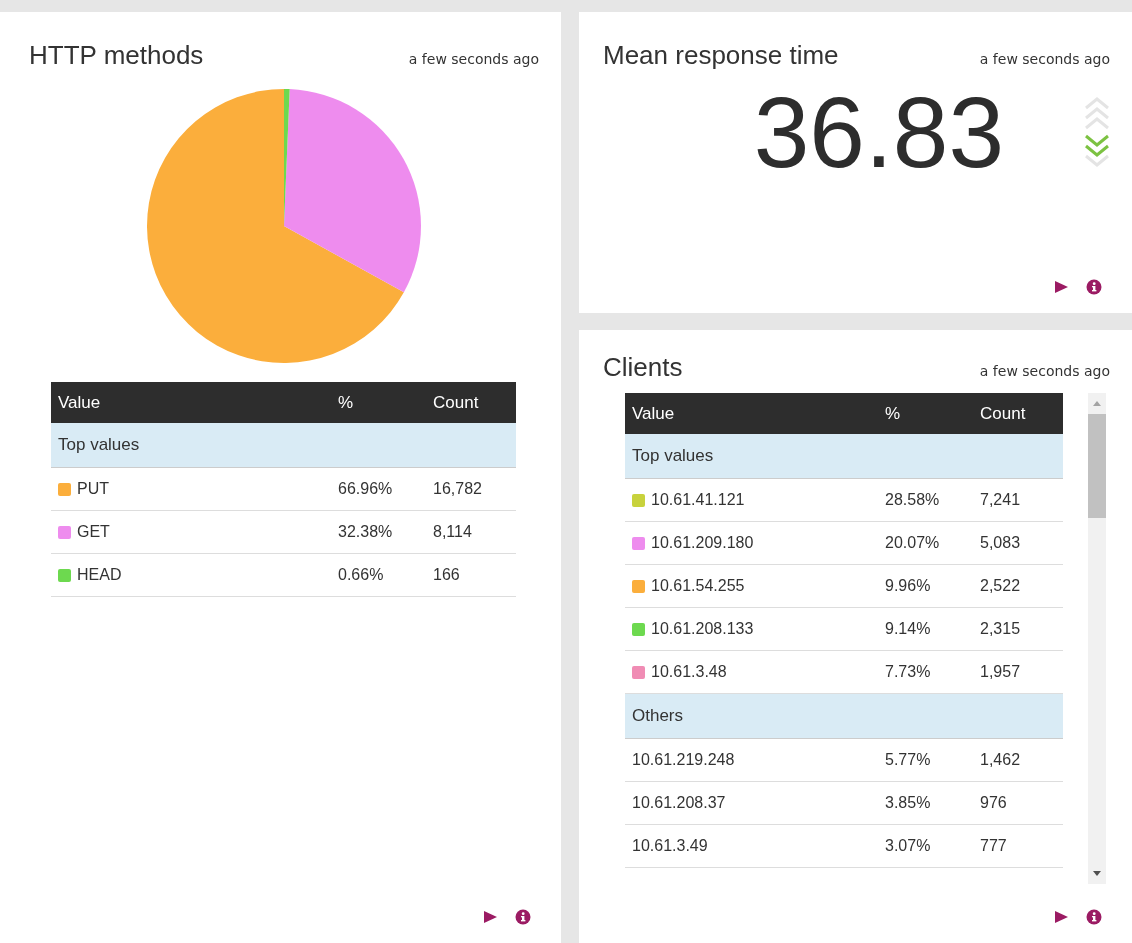  Describe the element at coordinates (1001, 760) in the screenshot. I see `table-cell-text: 1,462` at that location.